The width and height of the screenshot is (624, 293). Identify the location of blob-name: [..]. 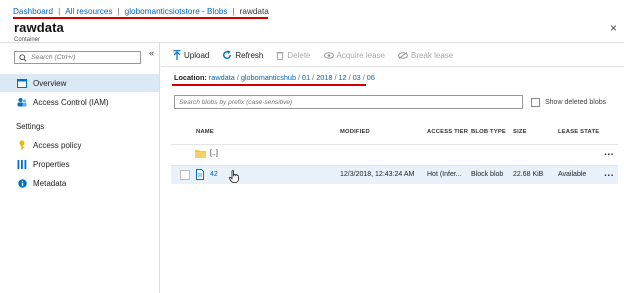
(214, 153).